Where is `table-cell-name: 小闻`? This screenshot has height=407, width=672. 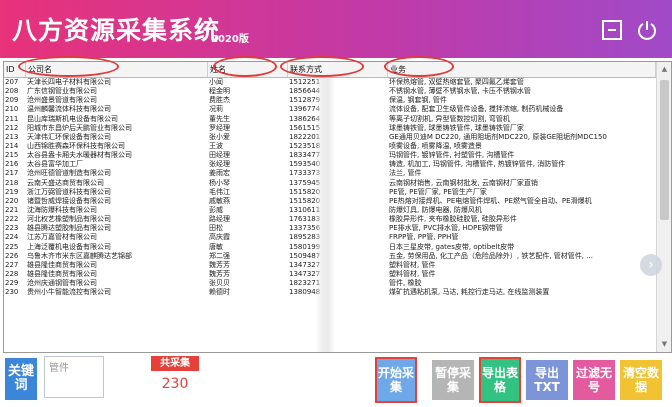 table-cell-name: 小闻 is located at coordinates (216, 82).